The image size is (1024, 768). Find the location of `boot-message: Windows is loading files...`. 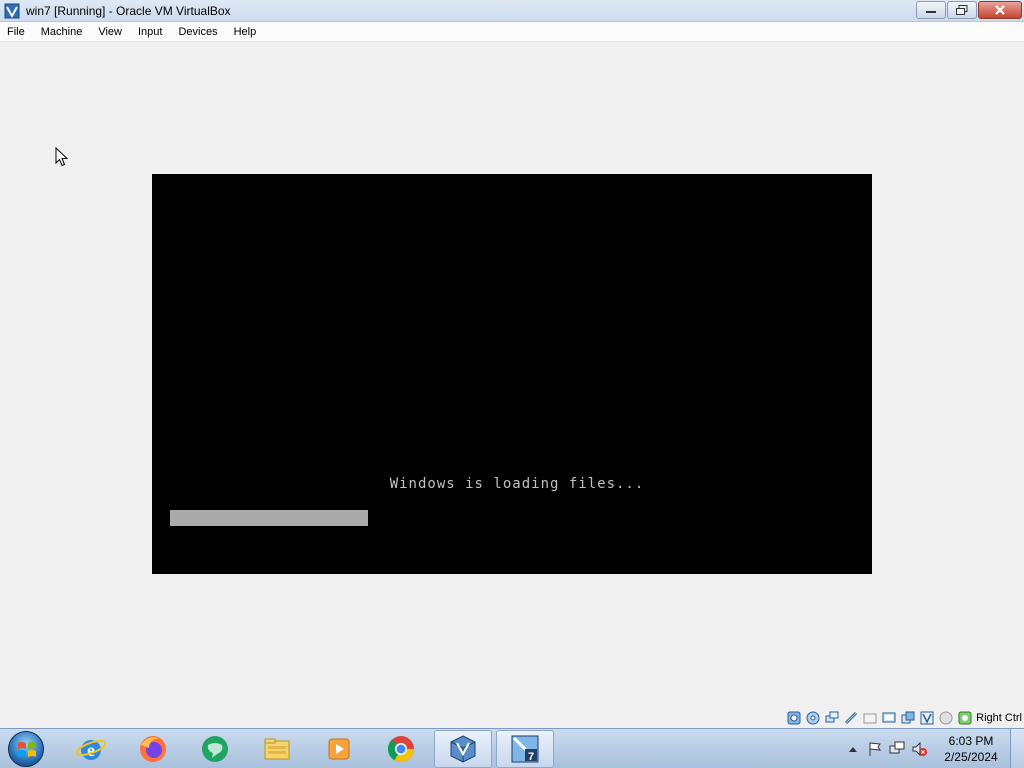

boot-message: Windows is loading files... is located at coordinates (517, 484).